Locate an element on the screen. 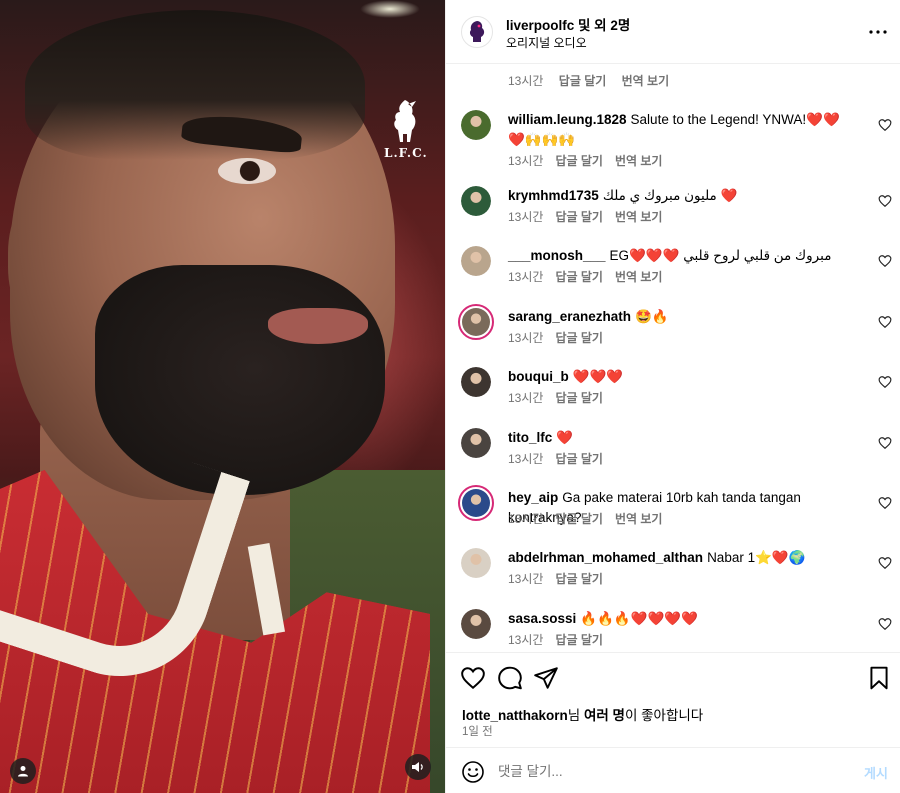 The height and width of the screenshot is (793, 900). comment-username: hey_aip is located at coordinates (533, 497).